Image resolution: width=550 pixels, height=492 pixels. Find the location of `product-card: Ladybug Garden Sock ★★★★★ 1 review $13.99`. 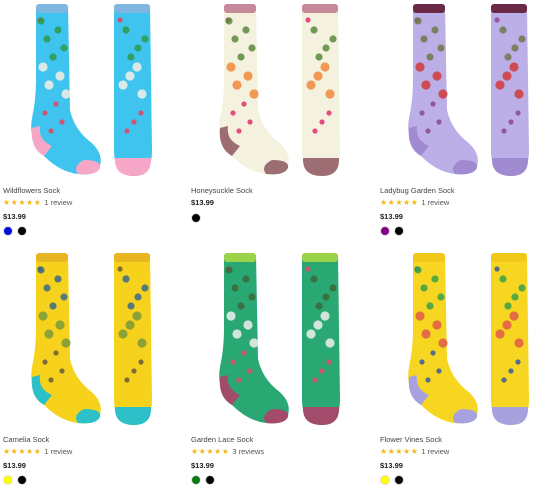

product-card: Ladybug Garden Sock ★★★★★ 1 review $13.99 is located at coordinates (462, 118).